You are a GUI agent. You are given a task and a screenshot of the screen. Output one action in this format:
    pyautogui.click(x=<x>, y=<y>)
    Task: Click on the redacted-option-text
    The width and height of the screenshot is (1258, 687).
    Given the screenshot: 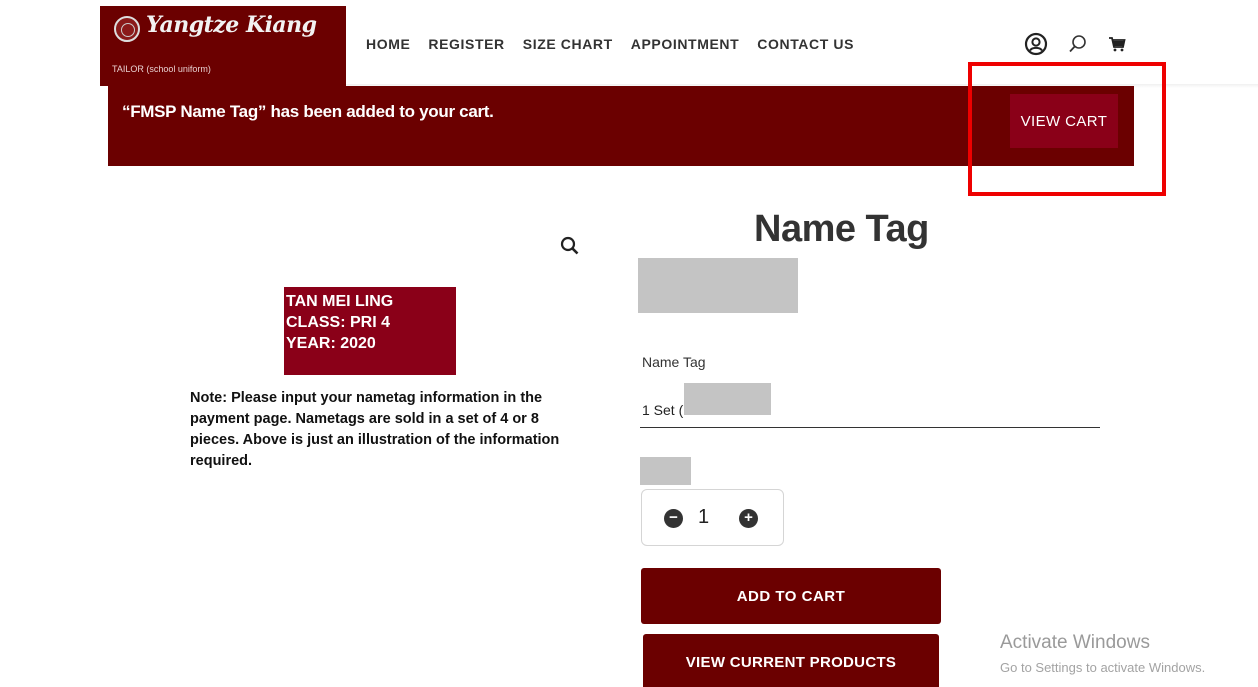 What is the action you would take?
    pyautogui.click(x=727, y=399)
    